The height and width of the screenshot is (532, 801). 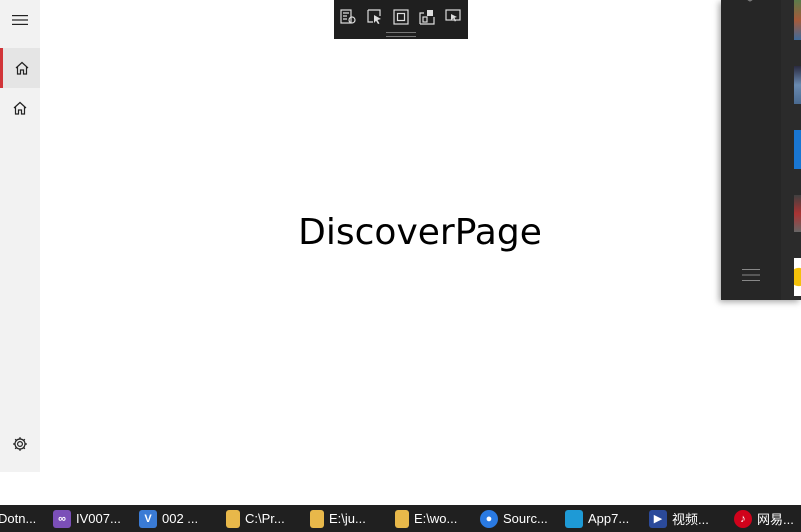 What do you see at coordinates (62, 518) in the screenshot?
I see `visual-studio-icon: ∞` at bounding box center [62, 518].